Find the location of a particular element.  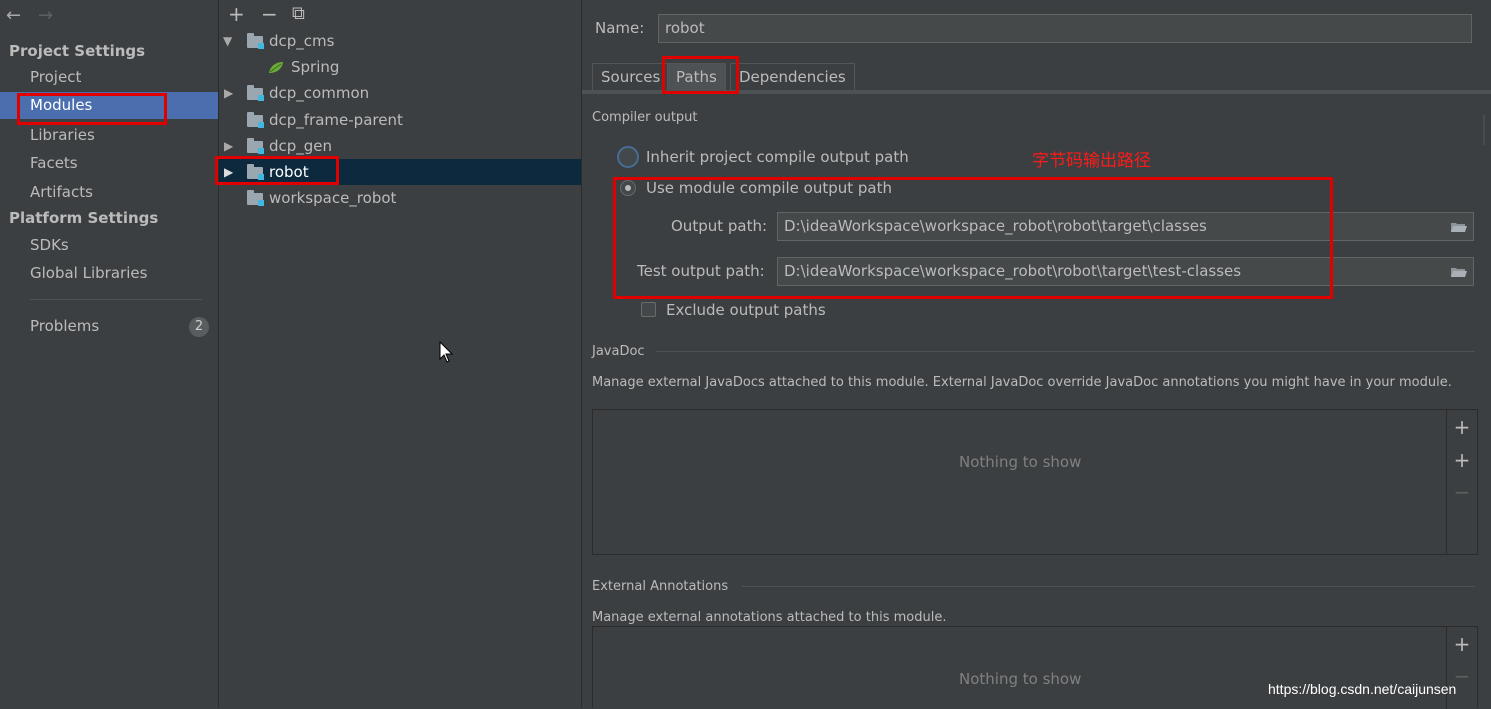

problems-label: Problems is located at coordinates (65, 326).